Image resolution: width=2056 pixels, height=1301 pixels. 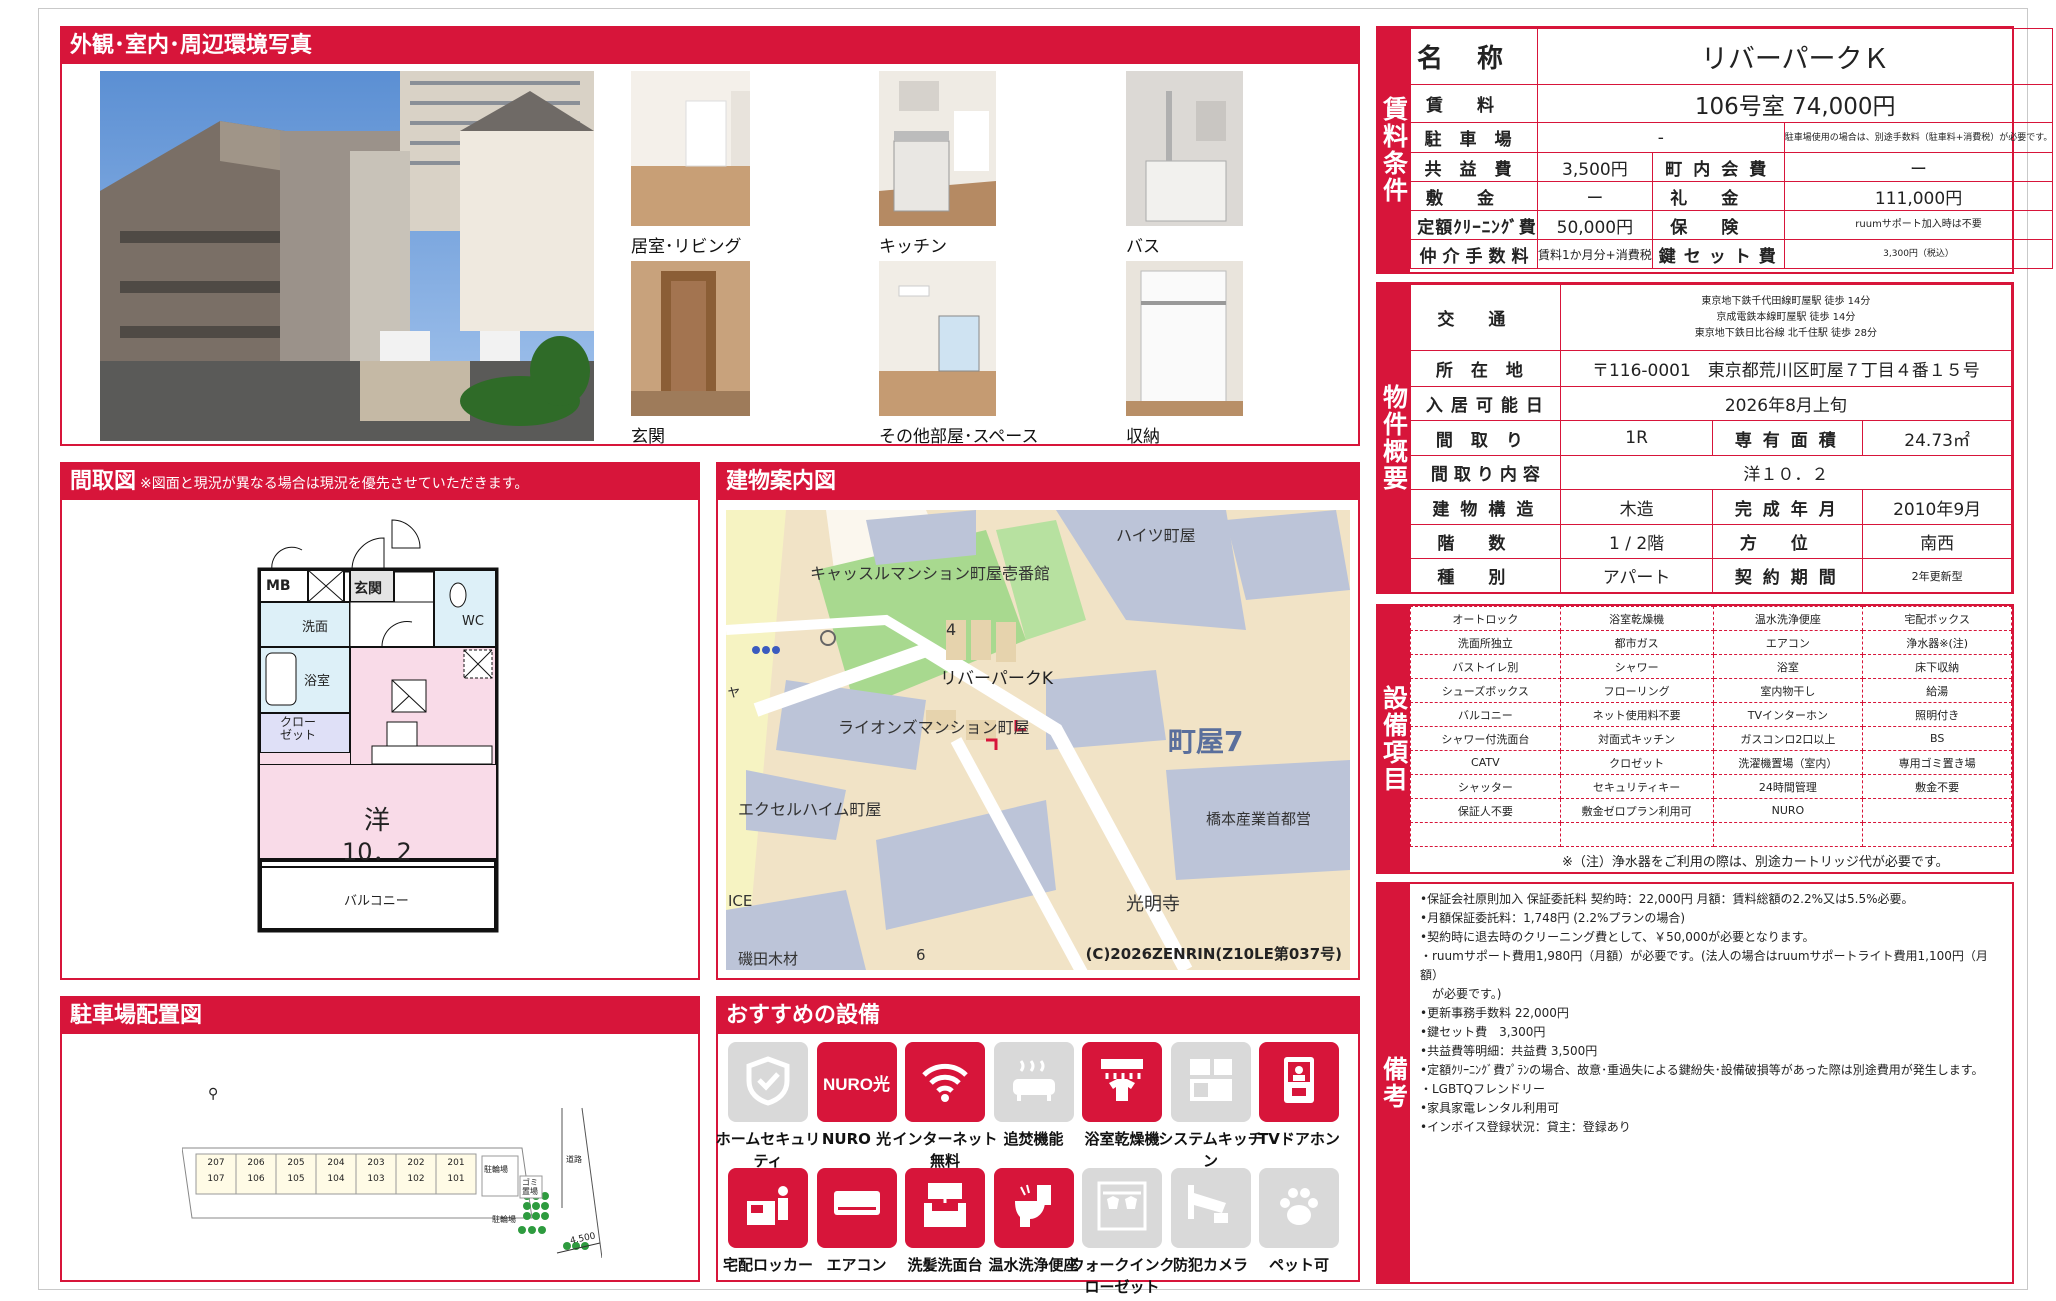 I want to click on town-fee-label: 町内会費, so click(x=1718, y=167).